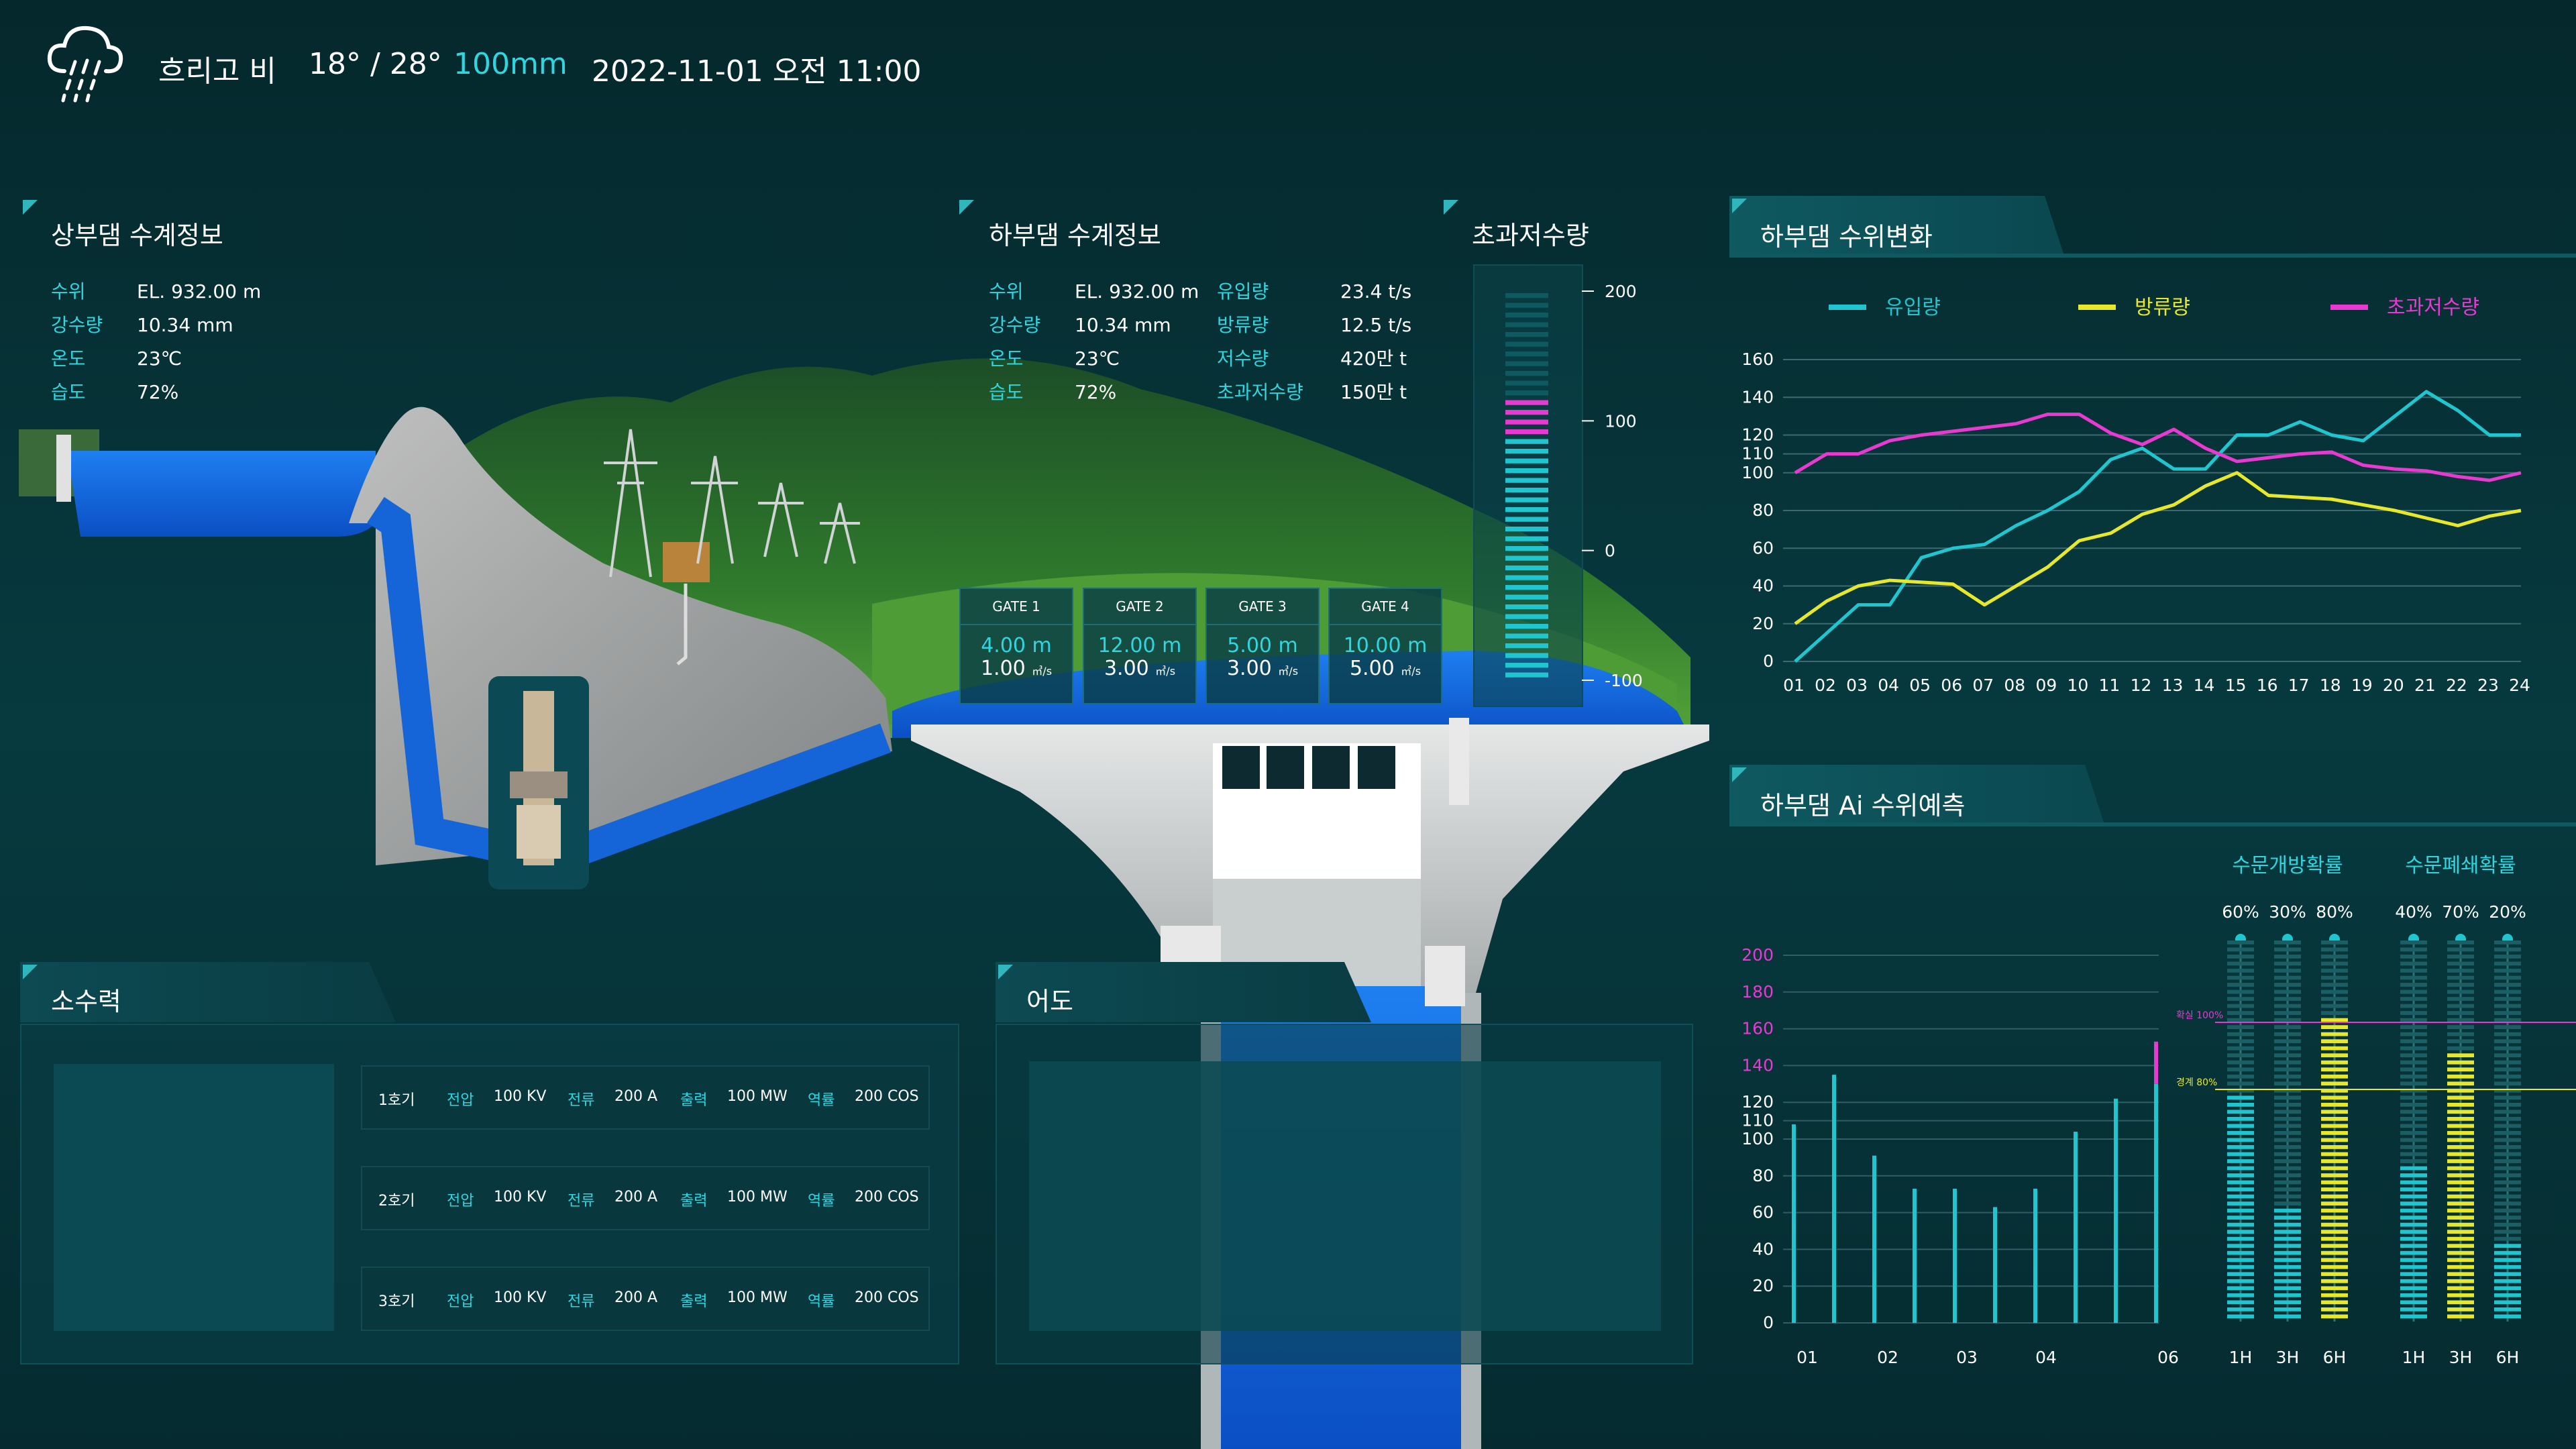  I want to click on info-label: 강수량, so click(77, 325).